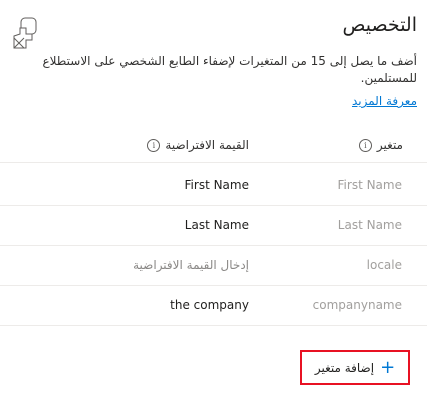  I want to click on table-row: Last Name Last Name, so click(213, 226).